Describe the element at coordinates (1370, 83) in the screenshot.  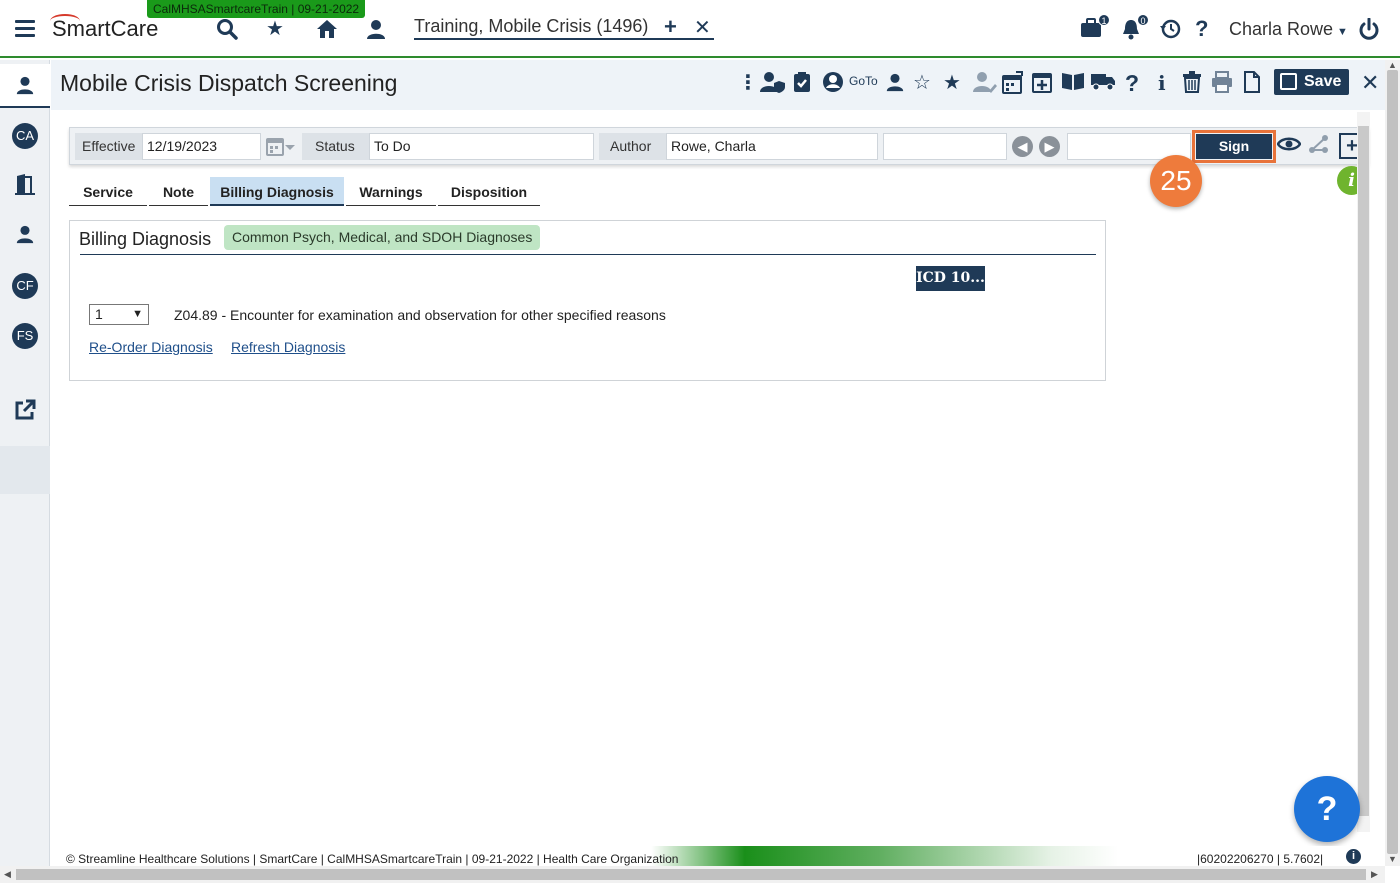
I see `close-document-icon: ✕` at that location.